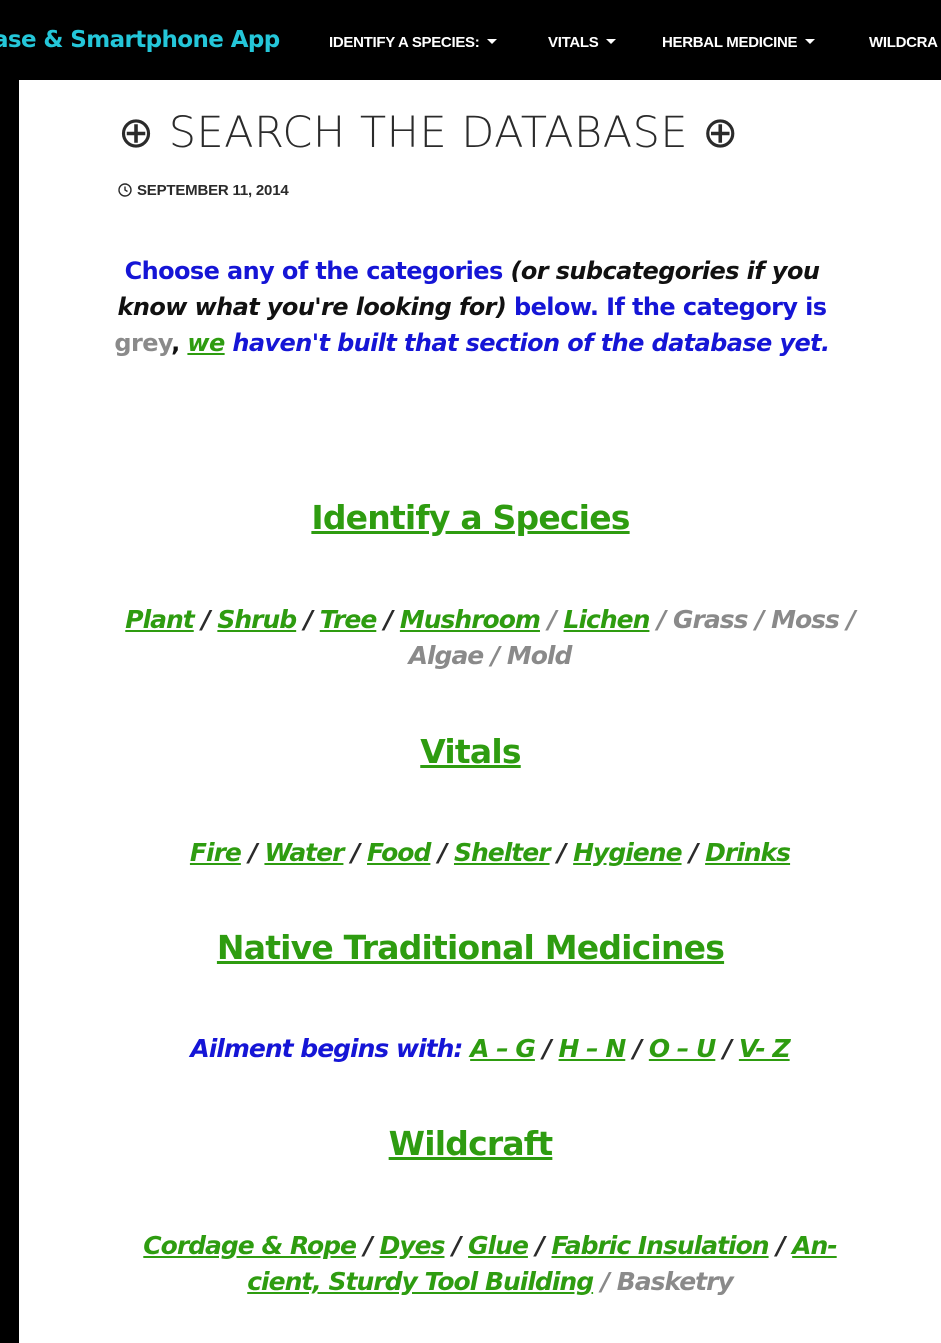 The height and width of the screenshot is (1343, 941). I want to click on link-ailment-a-g: A – G, so click(503, 1048).